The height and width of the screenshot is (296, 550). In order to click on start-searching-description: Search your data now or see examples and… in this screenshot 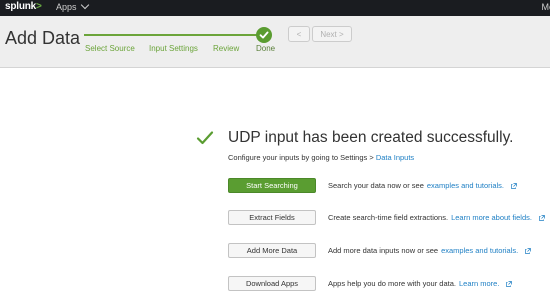, I will do `click(422, 185)`.